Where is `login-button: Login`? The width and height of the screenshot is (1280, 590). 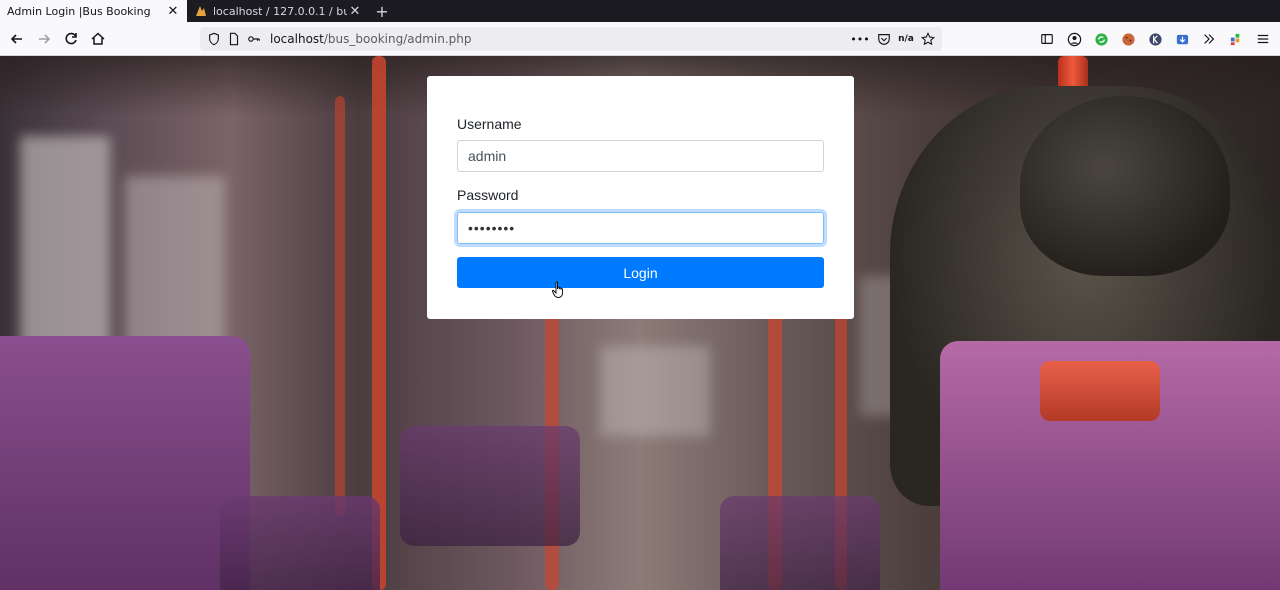
login-button: Login is located at coordinates (640, 272).